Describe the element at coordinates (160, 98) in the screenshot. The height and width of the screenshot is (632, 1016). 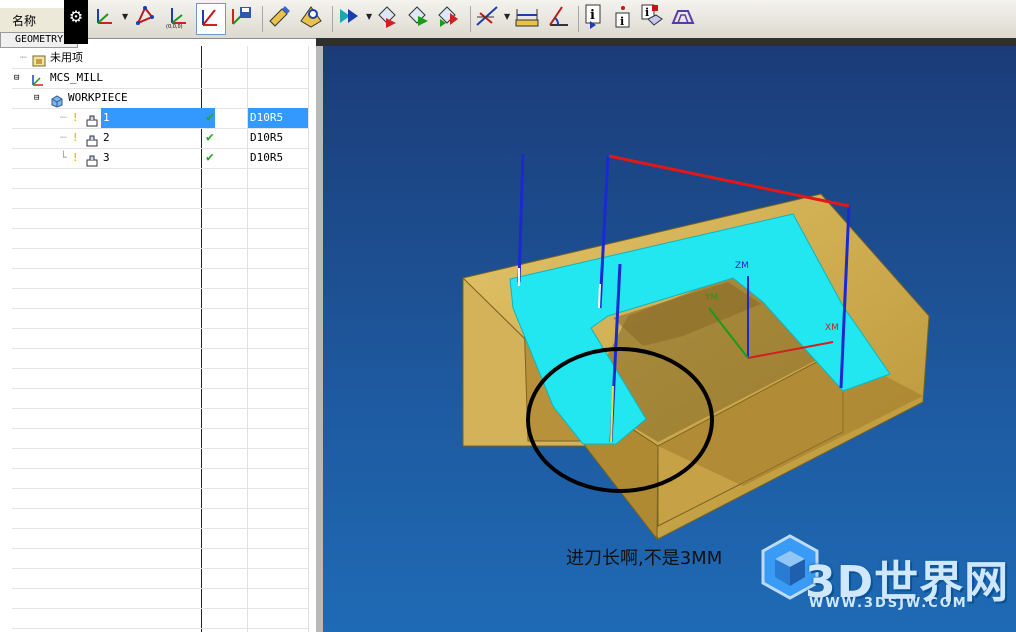
I see `tree-node-workpiece: ⊟ WORKPIECE` at that location.